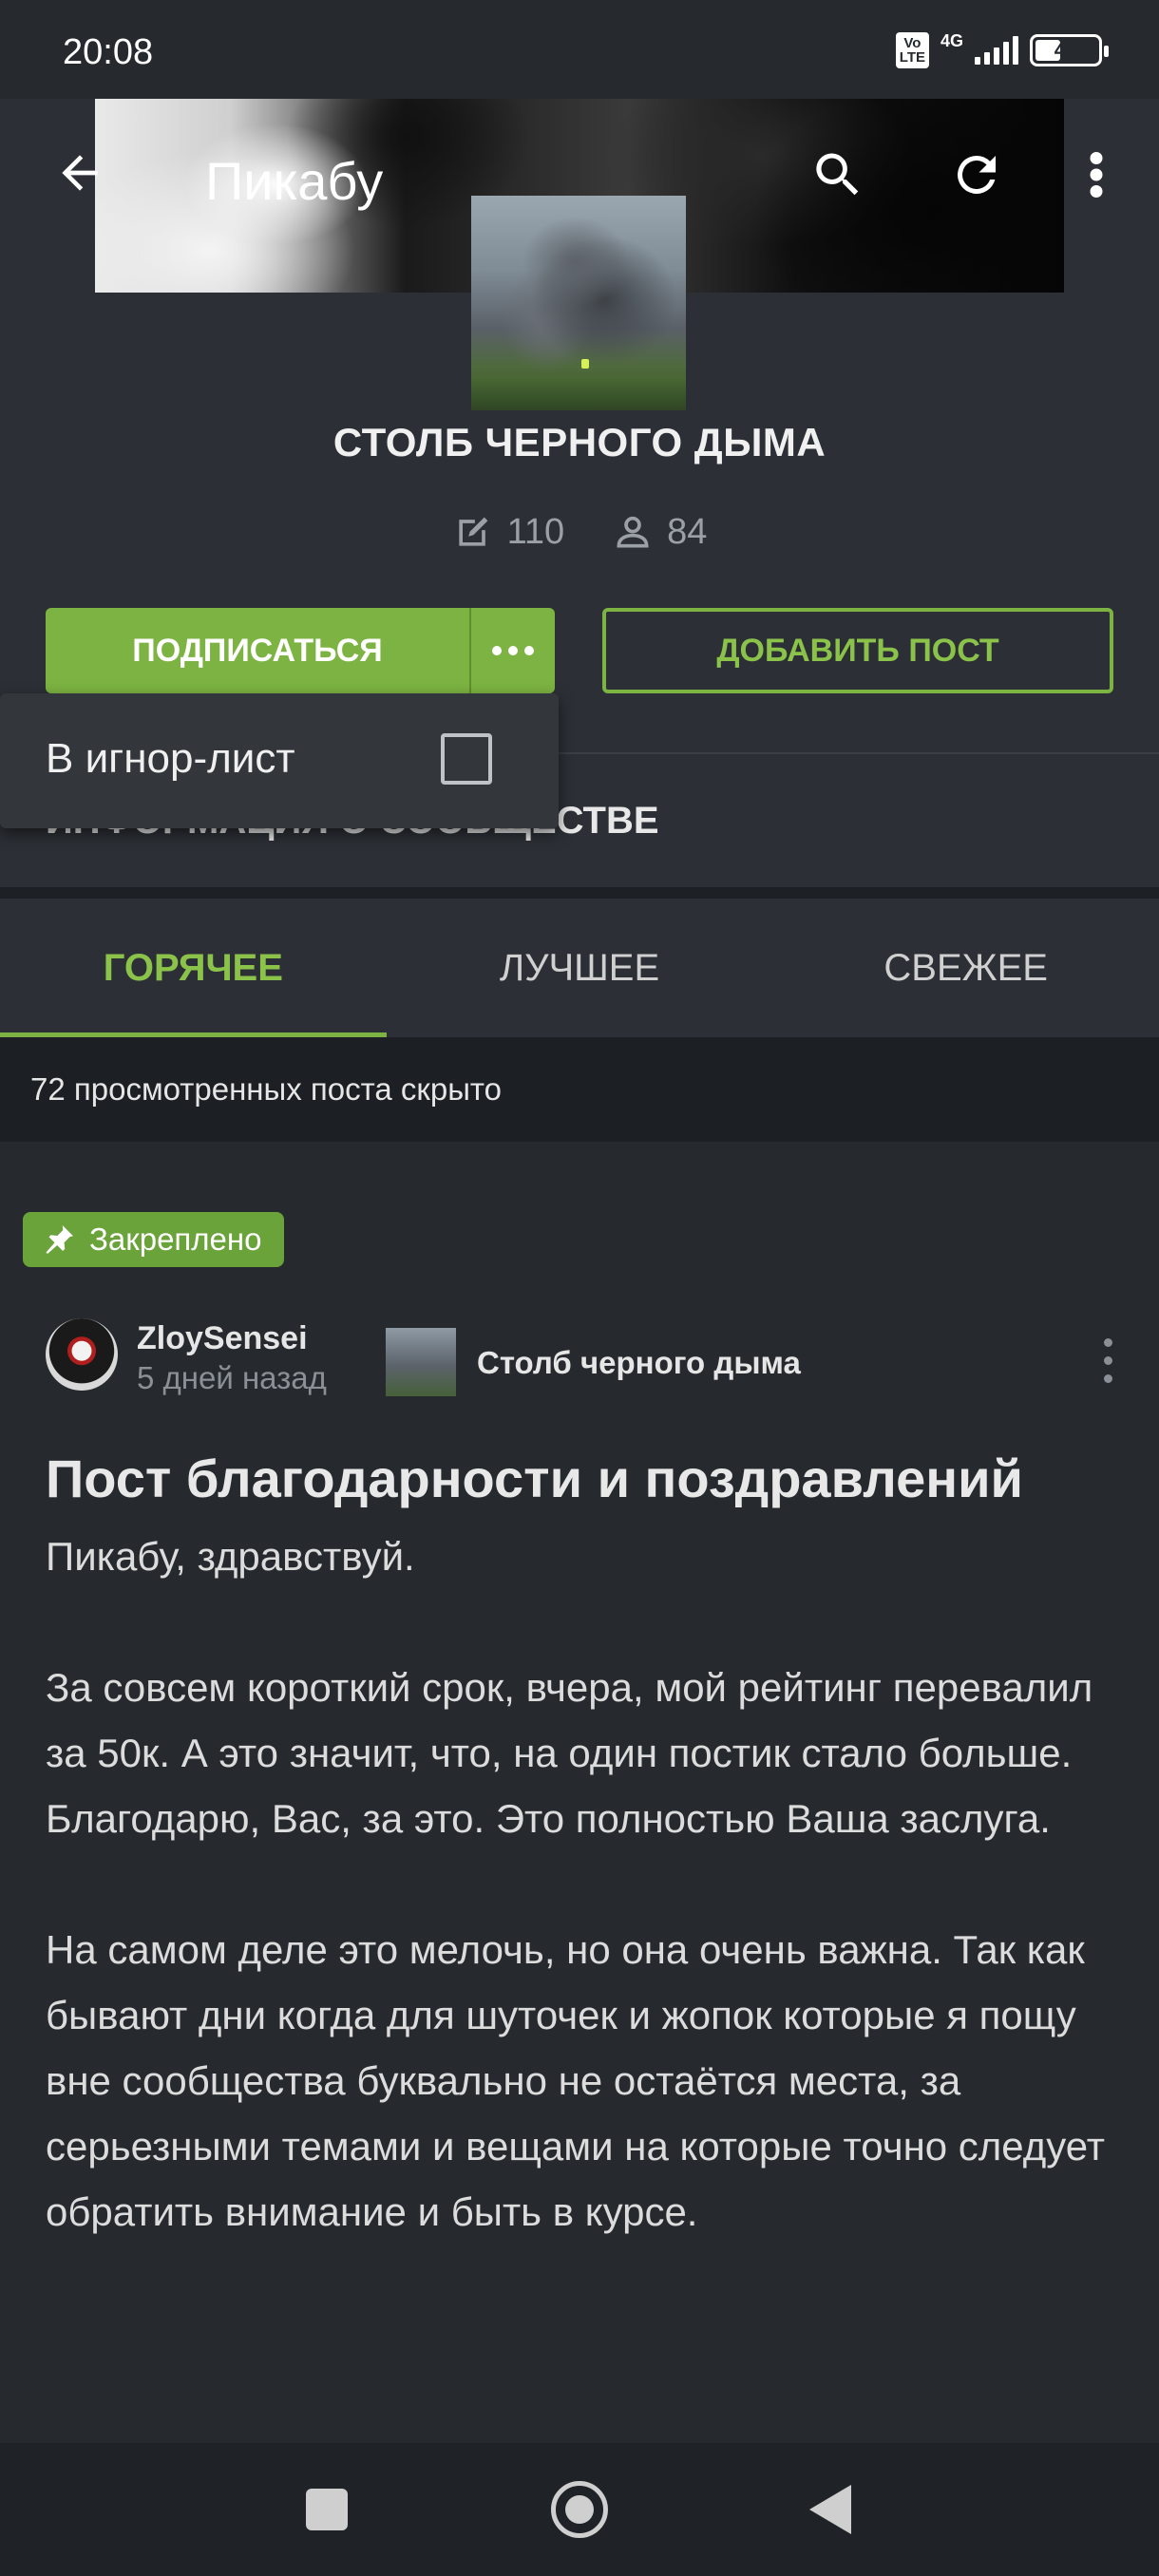 The width and height of the screenshot is (1159, 2576). What do you see at coordinates (294, 181) in the screenshot?
I see `app-title: Пикабу` at bounding box center [294, 181].